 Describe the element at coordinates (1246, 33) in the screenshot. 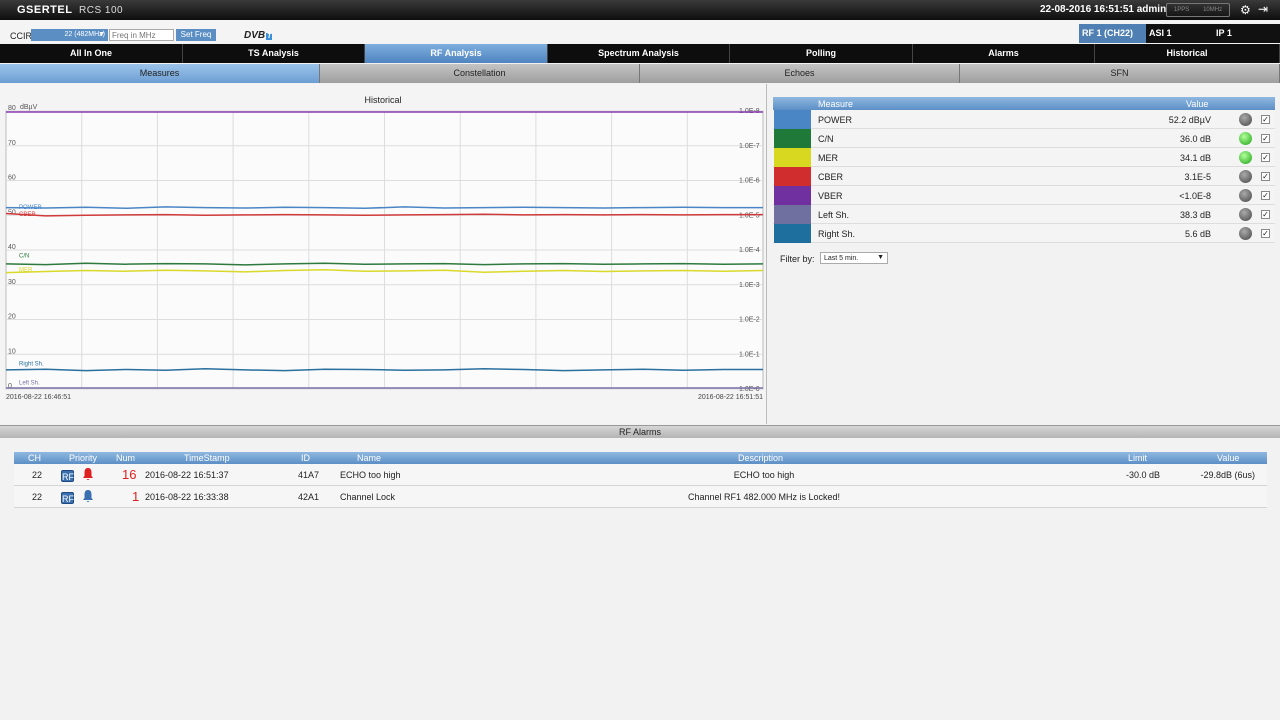

I see `port-tab: IP 1` at that location.